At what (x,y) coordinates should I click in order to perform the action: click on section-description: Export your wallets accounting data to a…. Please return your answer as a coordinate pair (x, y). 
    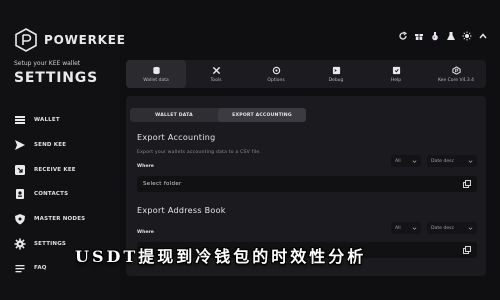
    Looking at the image, I should click on (199, 152).